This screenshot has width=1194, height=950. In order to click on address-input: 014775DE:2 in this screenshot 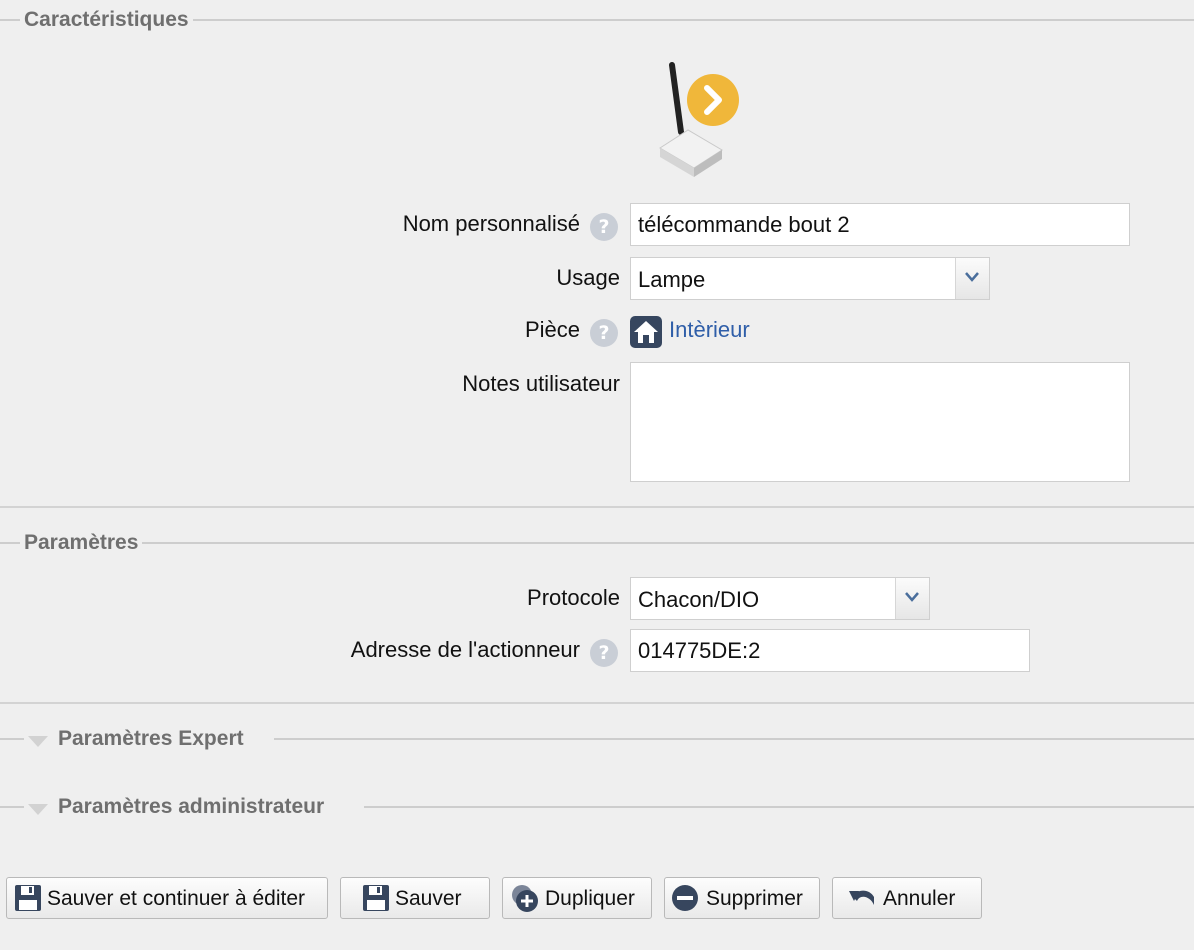, I will do `click(830, 650)`.